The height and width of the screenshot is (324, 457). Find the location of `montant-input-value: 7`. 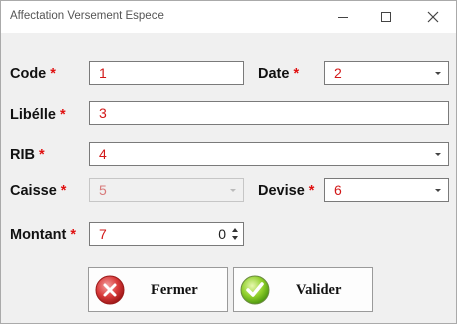

montant-input-value: 7 is located at coordinates (103, 234).